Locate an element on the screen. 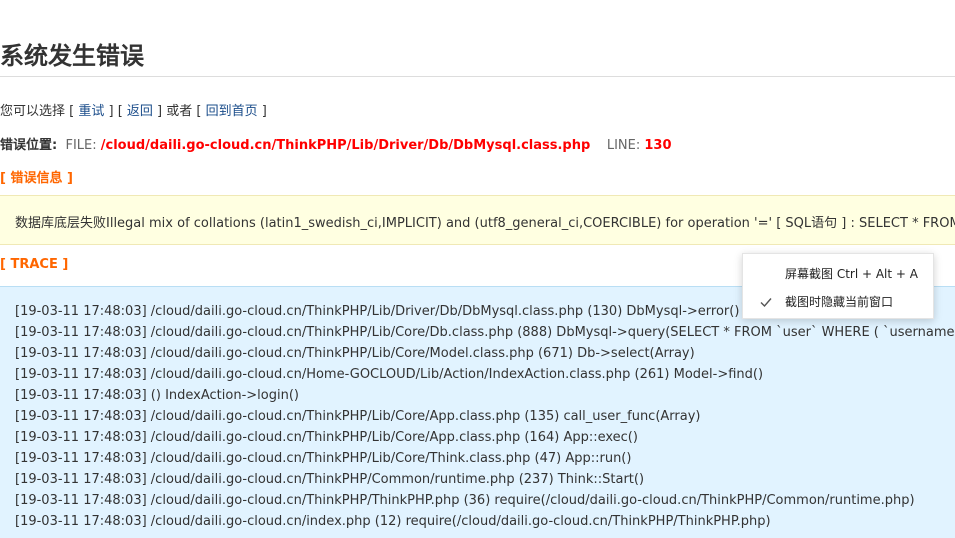  line-label: LINE: is located at coordinates (623, 145).